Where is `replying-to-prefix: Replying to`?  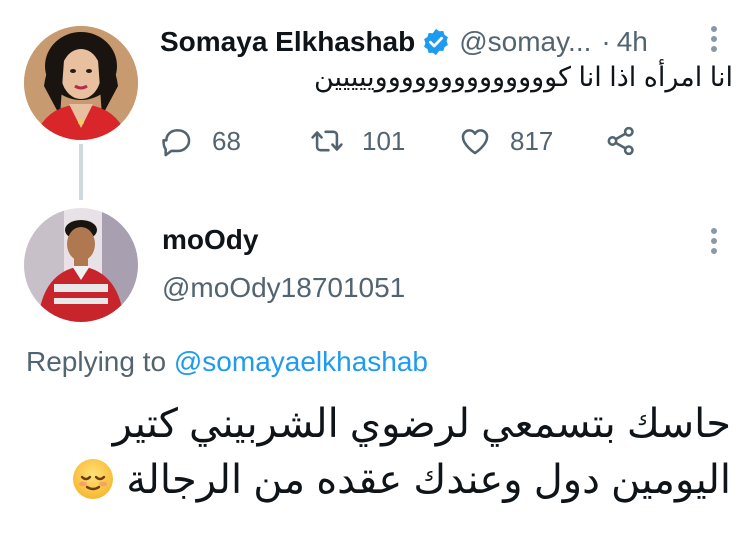
replying-to-prefix: Replying to is located at coordinates (96, 361).